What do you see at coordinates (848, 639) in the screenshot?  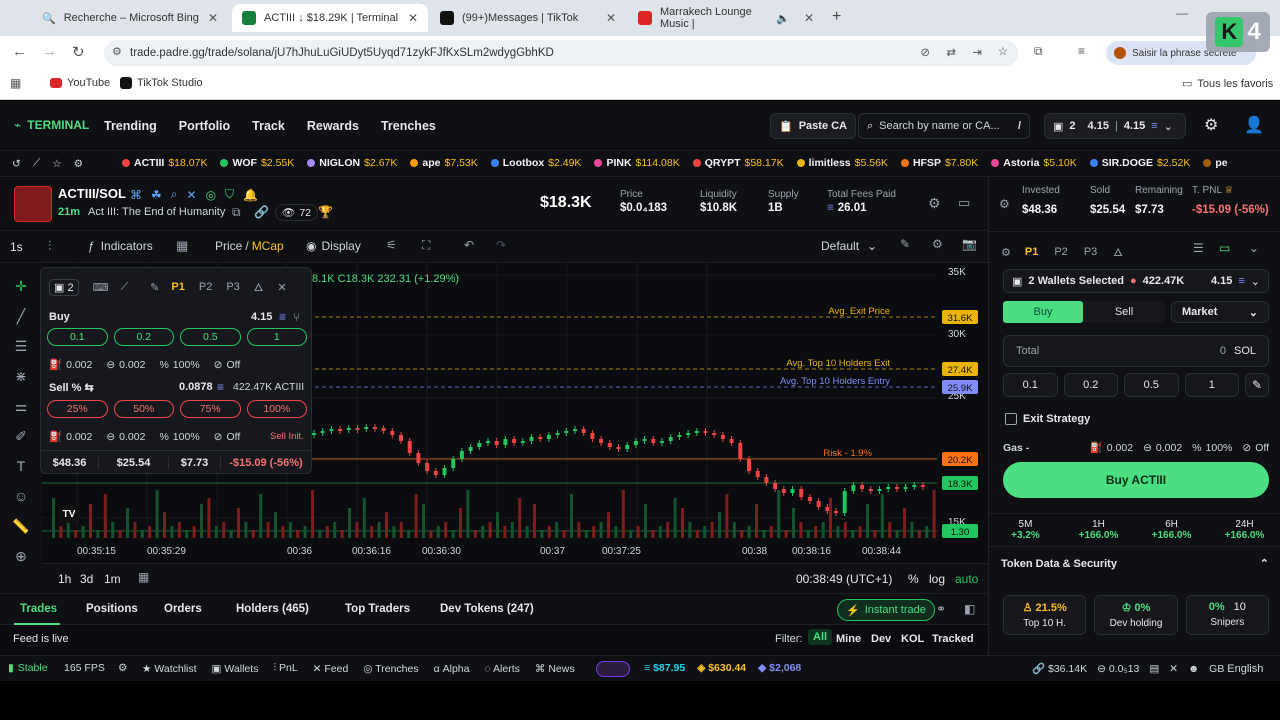 I see `filter-mine: Mine` at bounding box center [848, 639].